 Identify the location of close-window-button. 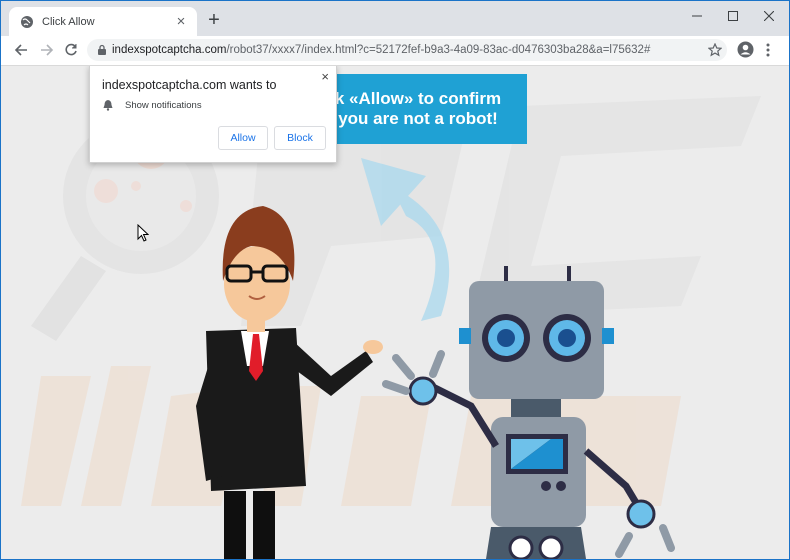
(769, 16).